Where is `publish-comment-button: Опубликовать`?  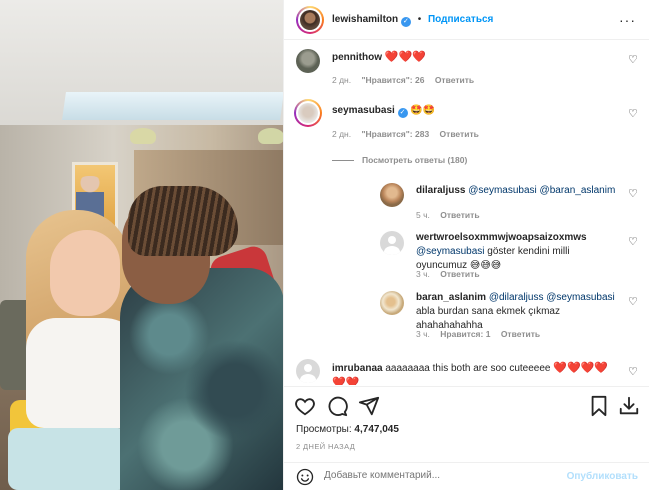
publish-comment-button: Опубликовать is located at coordinates (602, 476).